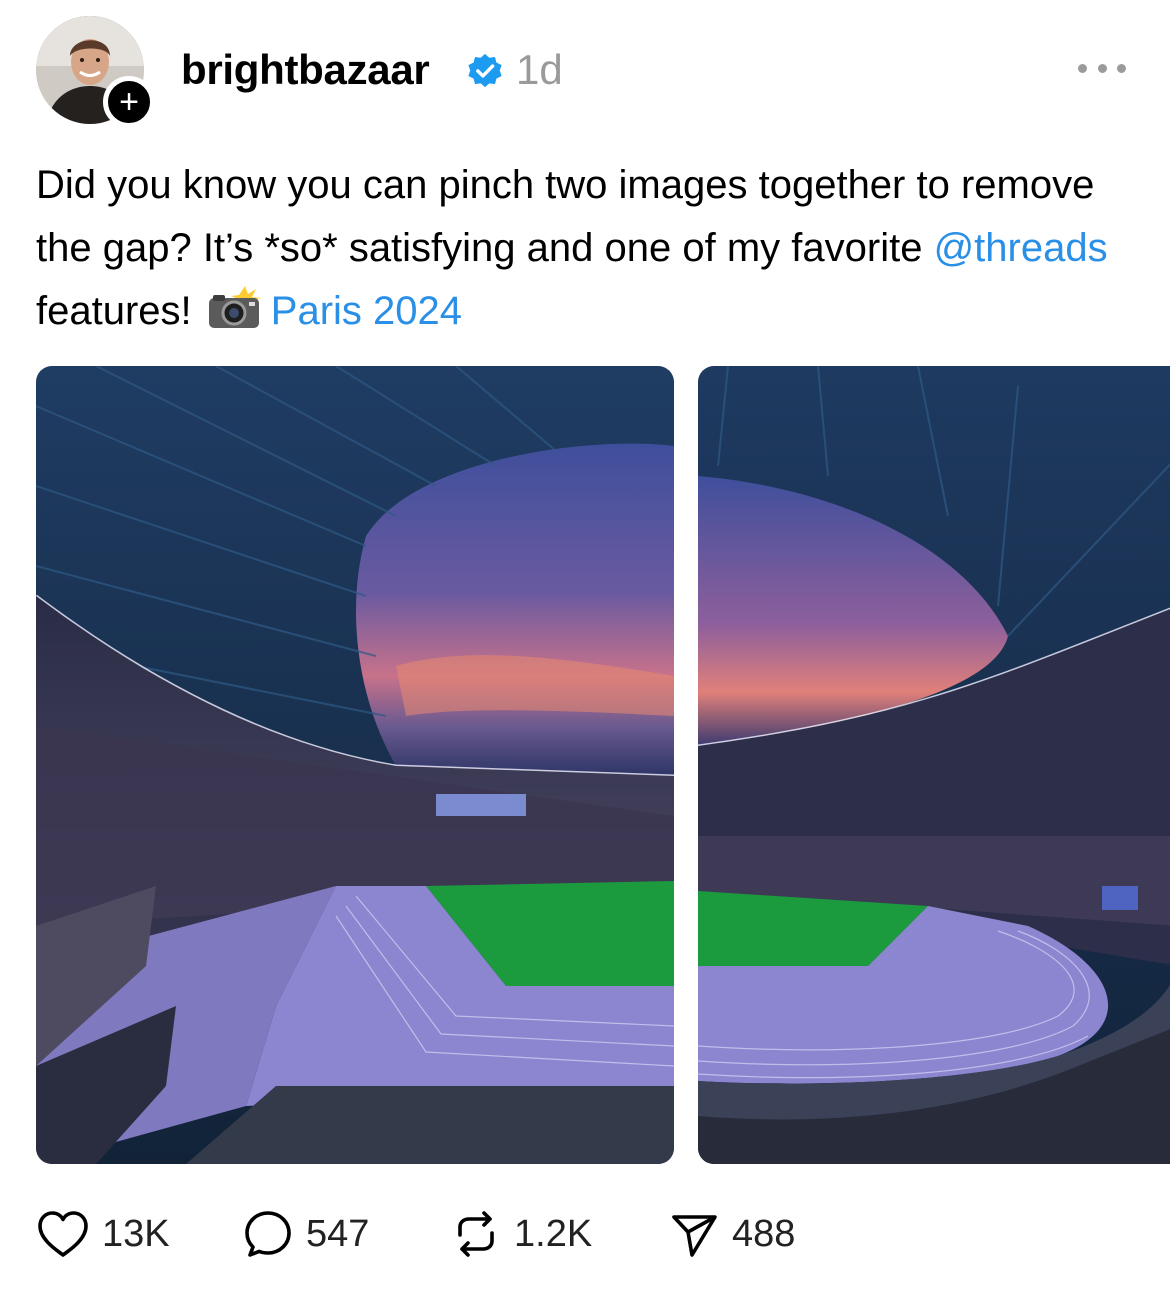 This screenshot has width=1170, height=1298. I want to click on repost-button: 1.2K, so click(521, 1234).